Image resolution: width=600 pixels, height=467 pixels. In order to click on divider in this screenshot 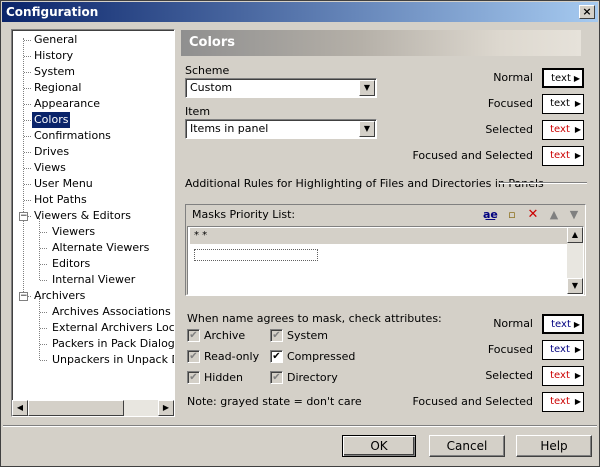, I will do `click(543, 183)`.